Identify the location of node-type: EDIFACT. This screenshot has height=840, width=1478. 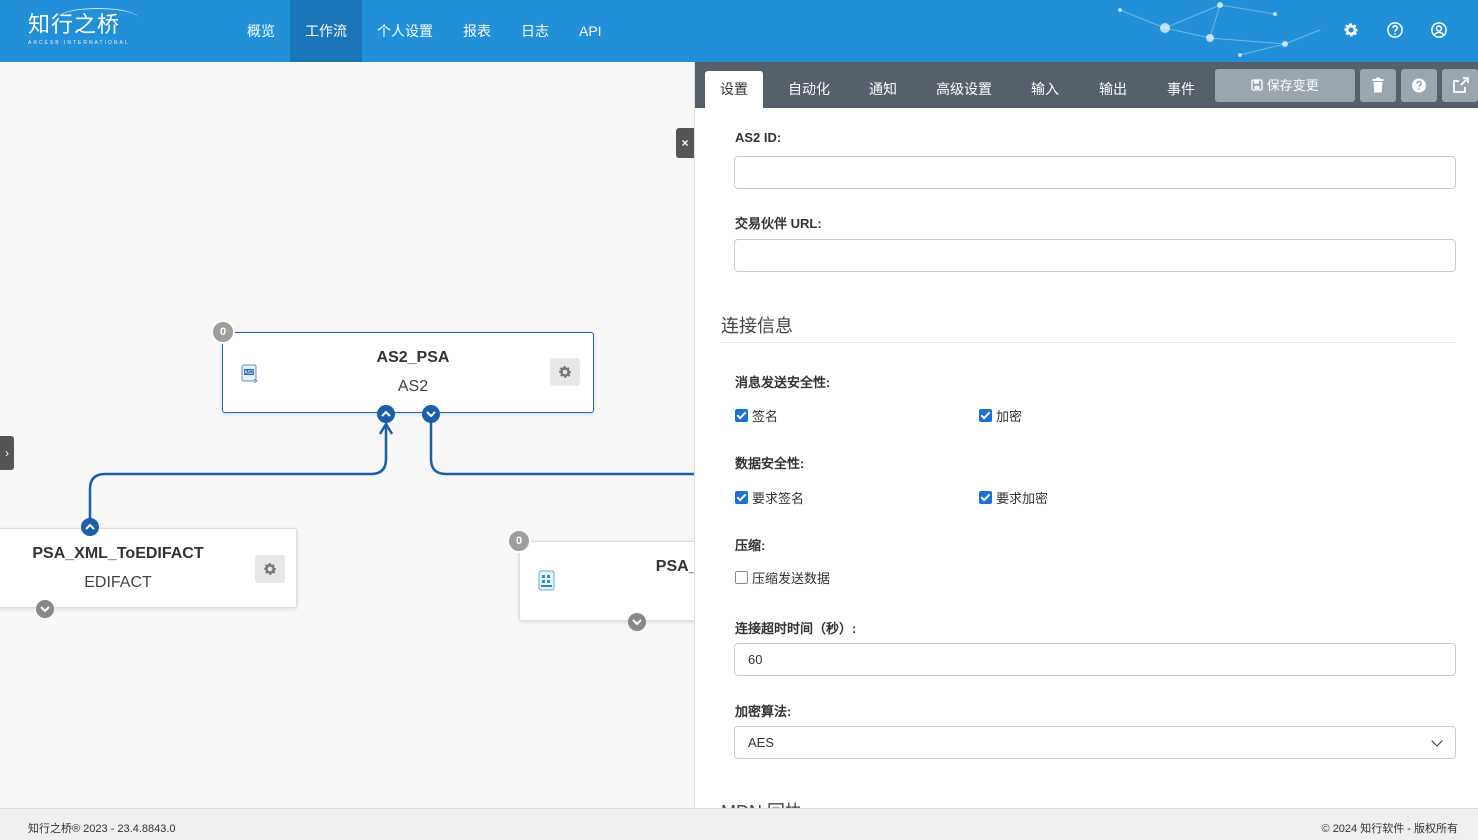
(118, 582).